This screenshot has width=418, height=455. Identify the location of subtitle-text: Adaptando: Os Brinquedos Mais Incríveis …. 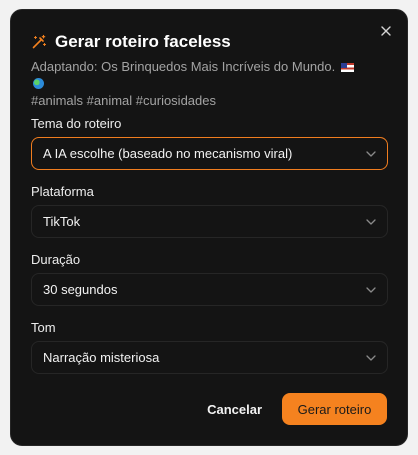
(183, 66).